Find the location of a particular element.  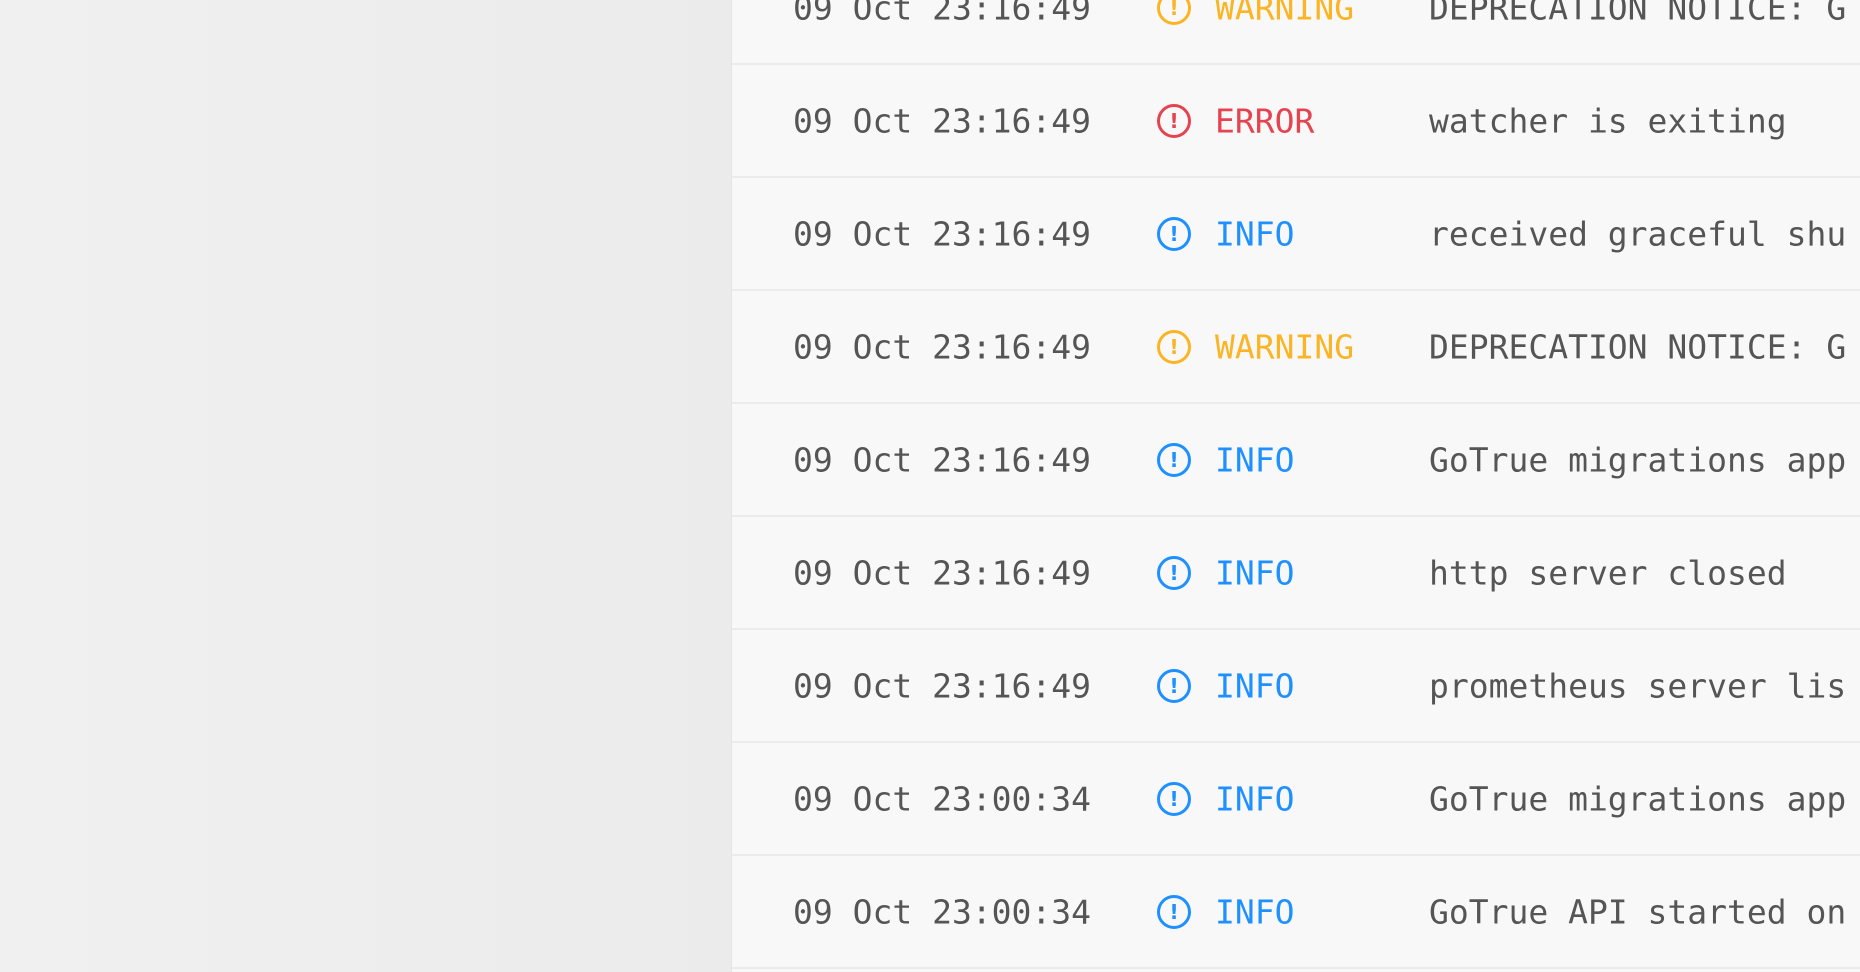

log-row: 09 Oct 23:16:49! INFO http server closed is located at coordinates (1296, 573).